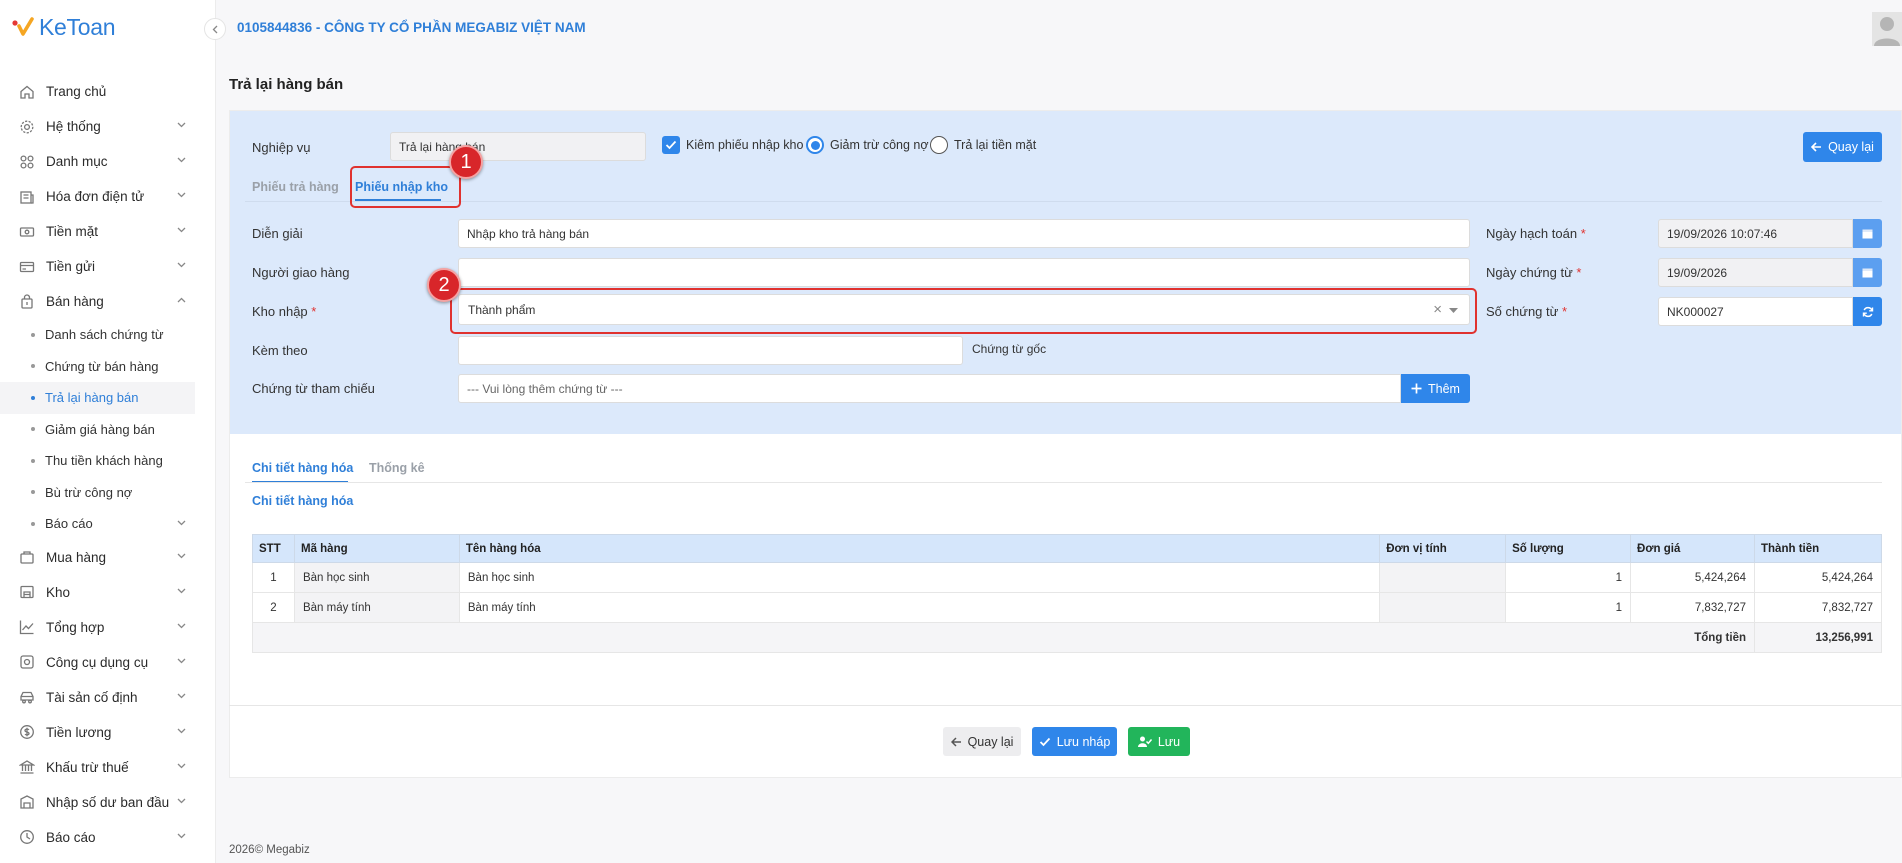 This screenshot has width=1902, height=863. What do you see at coordinates (1692, 577) in the screenshot?
I see `cell-don-gia: 5,424,264` at bounding box center [1692, 577].